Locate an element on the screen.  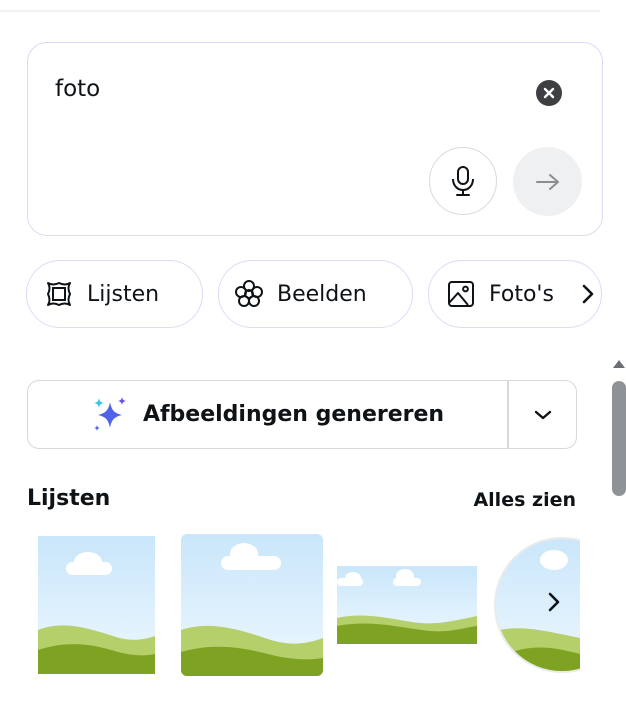
microphone-icon is located at coordinates (463, 181).